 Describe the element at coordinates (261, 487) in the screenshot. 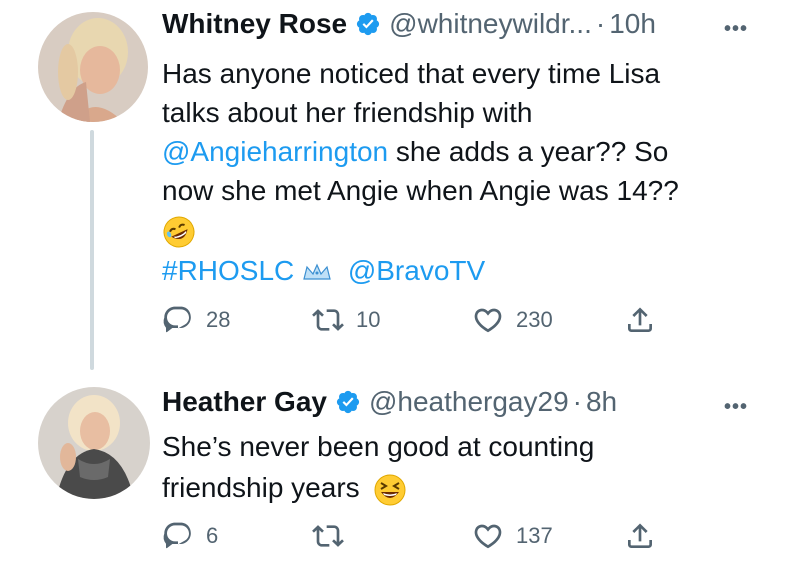

I see `tweet-text-fragment: friendship years` at that location.